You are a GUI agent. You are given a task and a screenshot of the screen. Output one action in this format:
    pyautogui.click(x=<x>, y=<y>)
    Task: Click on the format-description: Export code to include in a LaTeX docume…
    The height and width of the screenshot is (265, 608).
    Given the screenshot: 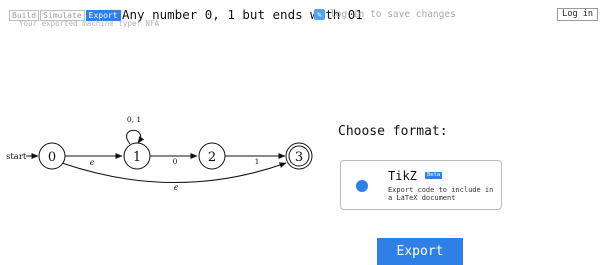 What is the action you would take?
    pyautogui.click(x=441, y=194)
    